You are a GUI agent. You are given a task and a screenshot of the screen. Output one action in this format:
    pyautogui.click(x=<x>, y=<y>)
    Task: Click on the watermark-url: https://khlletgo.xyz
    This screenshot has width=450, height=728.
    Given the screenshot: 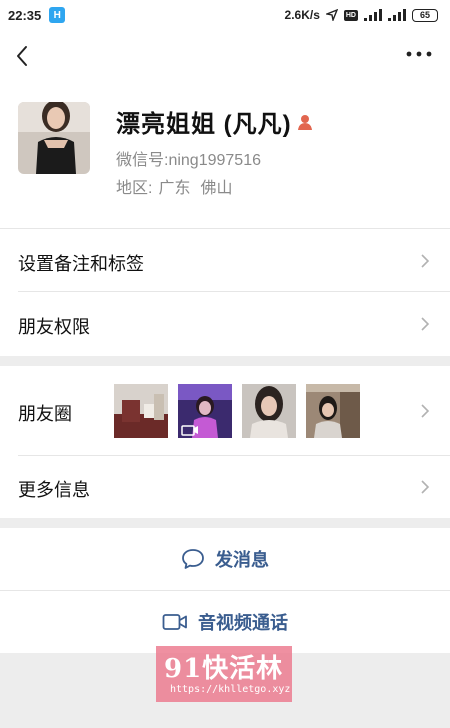 What is the action you would take?
    pyautogui.click(x=230, y=689)
    